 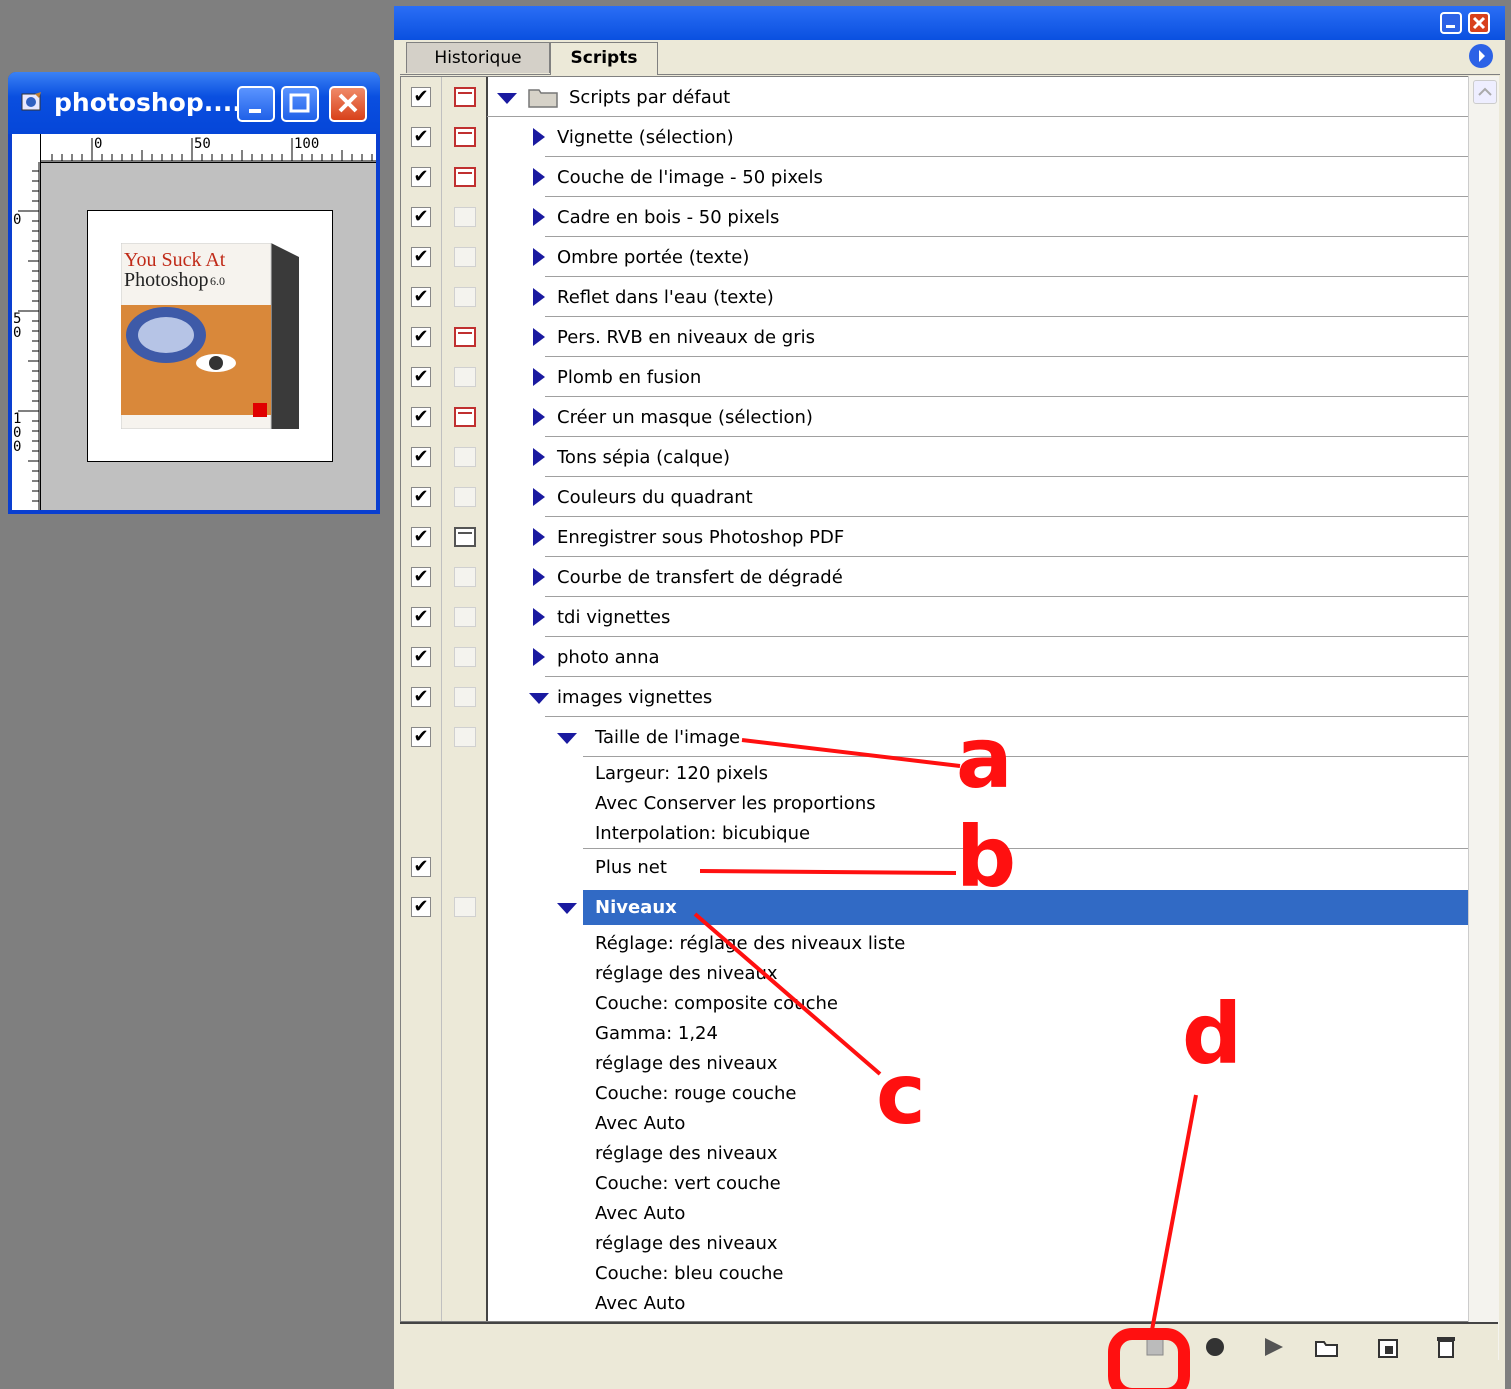 What do you see at coordinates (901, 1094) in the screenshot?
I see `annotation-c: c` at bounding box center [901, 1094].